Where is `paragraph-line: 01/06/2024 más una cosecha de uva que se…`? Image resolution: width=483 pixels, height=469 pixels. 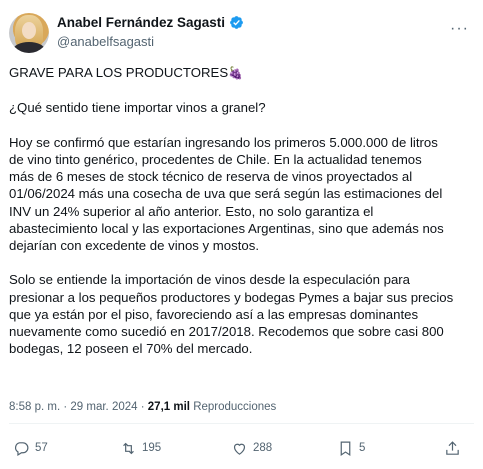 paragraph-line: 01/06/2024 más una cosecha de uva que se… is located at coordinates (226, 194).